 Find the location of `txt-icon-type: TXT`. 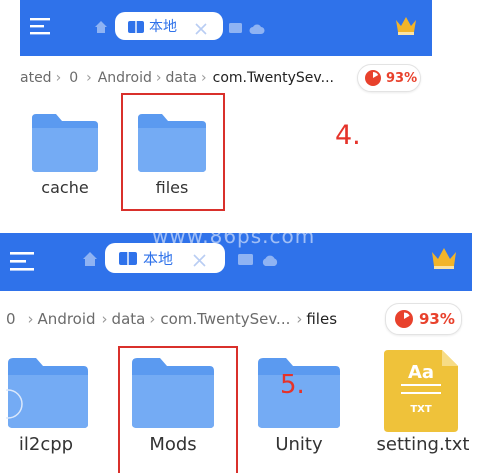

txt-icon-type: TXT is located at coordinates (421, 409).